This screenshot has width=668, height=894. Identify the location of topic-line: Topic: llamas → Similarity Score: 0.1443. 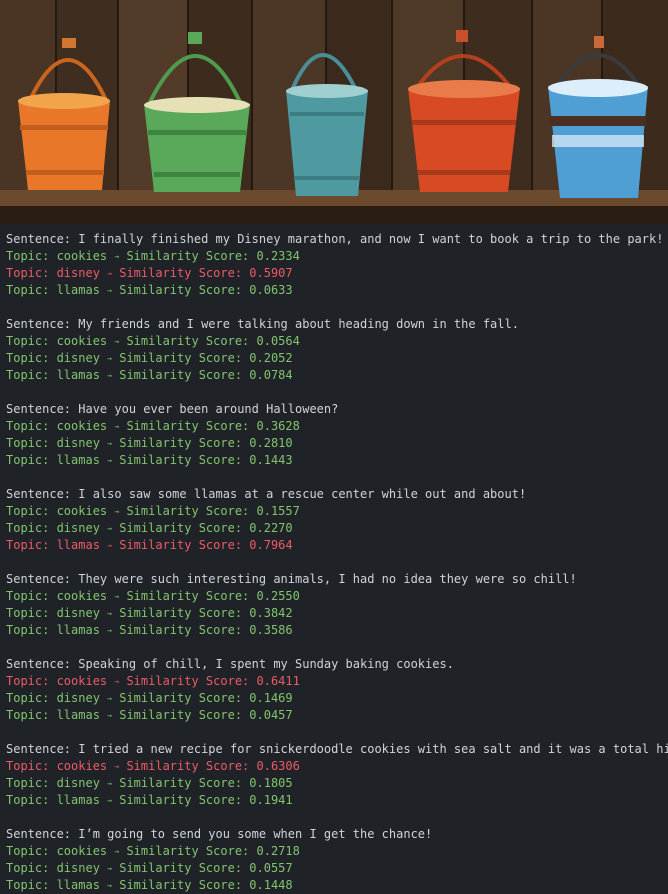
(337, 460).